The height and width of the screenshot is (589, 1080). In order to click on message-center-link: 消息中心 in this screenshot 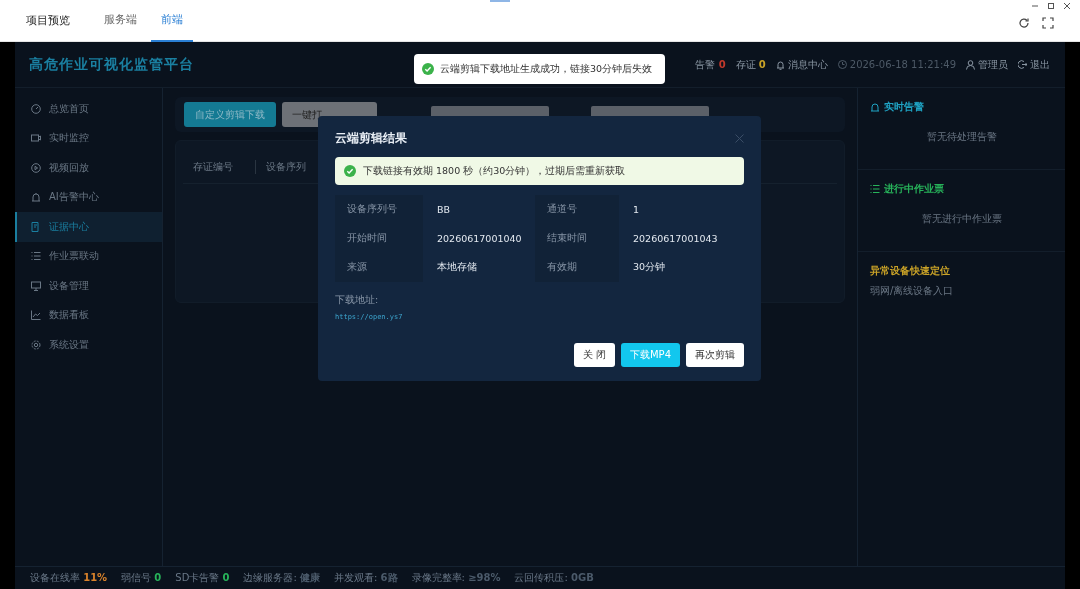, I will do `click(807, 64)`.